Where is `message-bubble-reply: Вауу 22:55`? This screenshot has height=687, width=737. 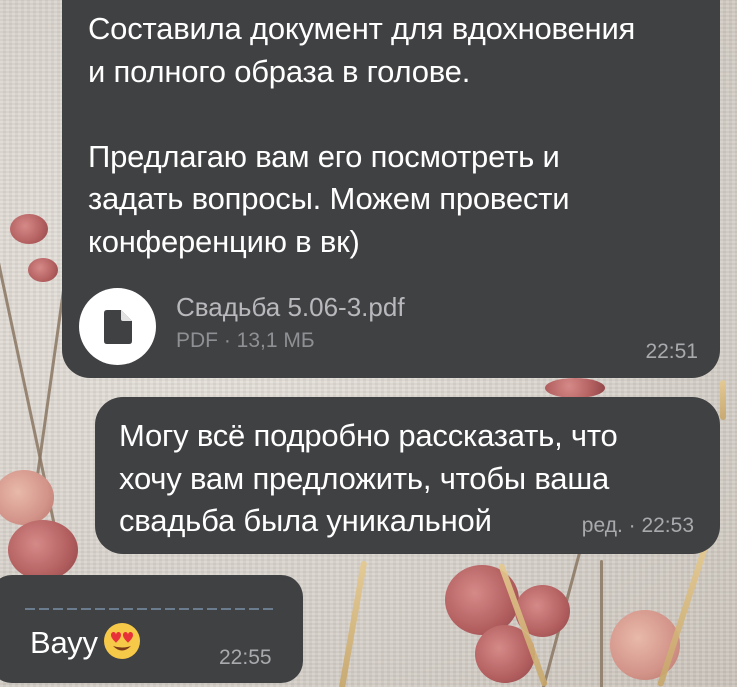
message-bubble-reply: Вауу 22:55 is located at coordinates (151, 629).